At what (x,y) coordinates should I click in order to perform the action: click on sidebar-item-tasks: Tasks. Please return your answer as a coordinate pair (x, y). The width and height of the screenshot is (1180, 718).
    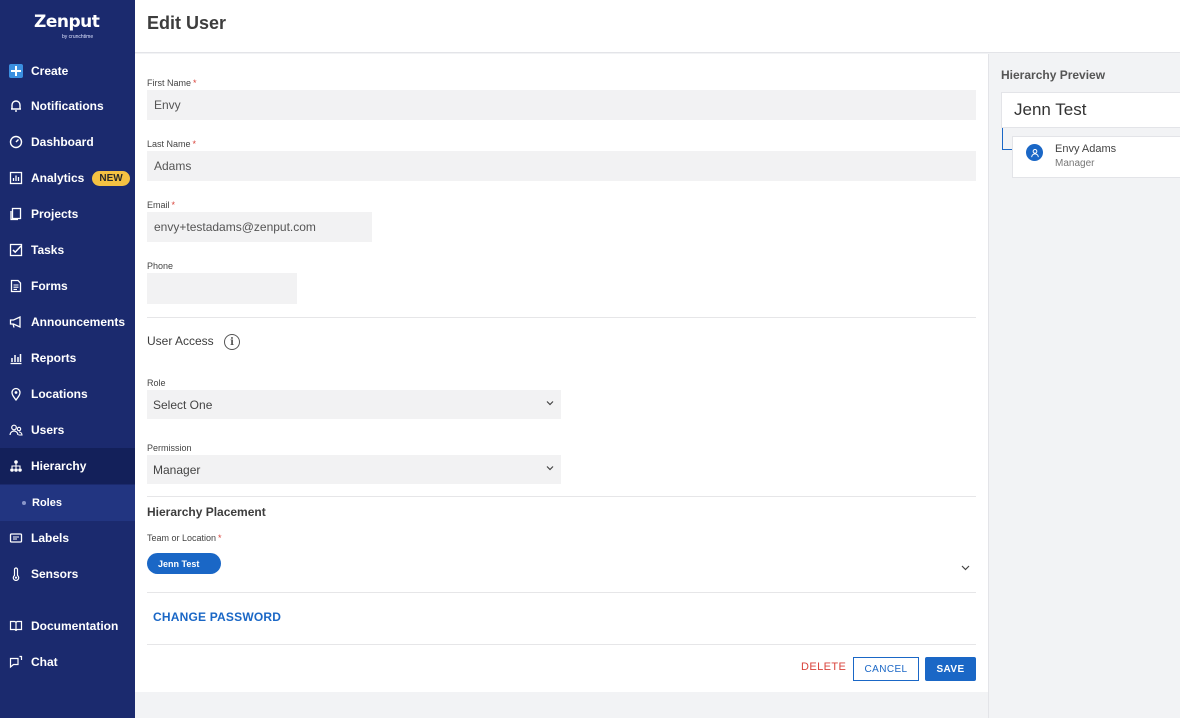
    Looking at the image, I should click on (67, 250).